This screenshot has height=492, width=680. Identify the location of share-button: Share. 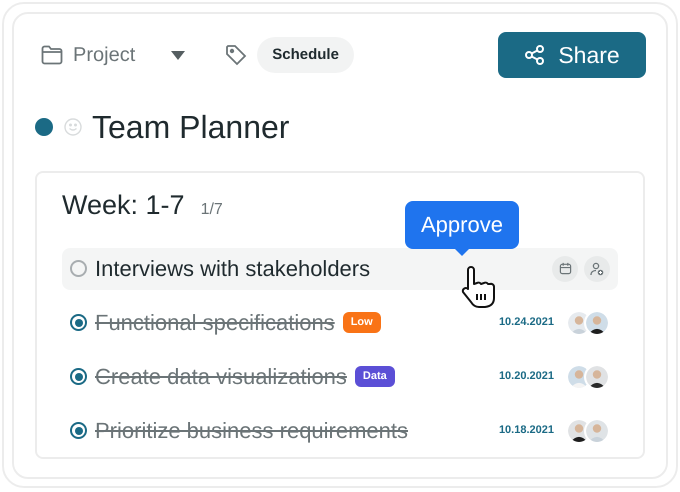
(572, 55).